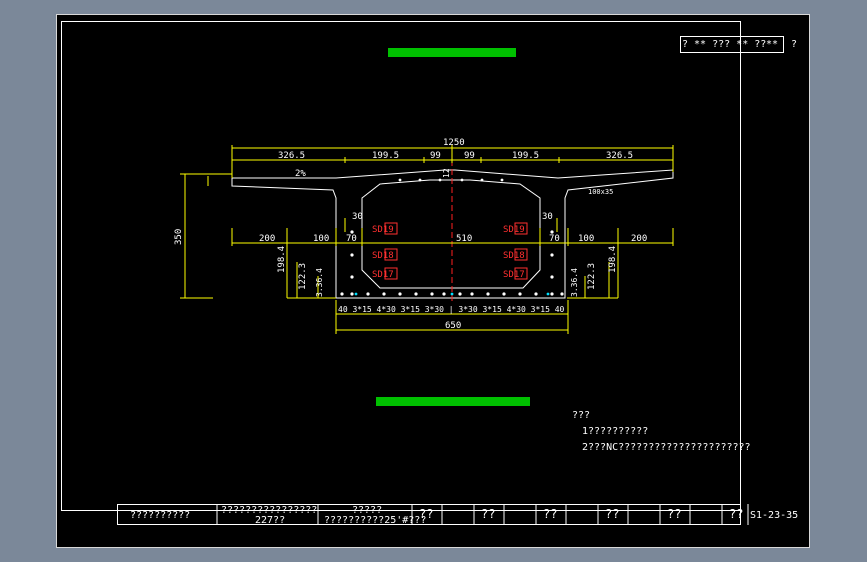  I want to click on footer-cell-9: ??, so click(612, 514).